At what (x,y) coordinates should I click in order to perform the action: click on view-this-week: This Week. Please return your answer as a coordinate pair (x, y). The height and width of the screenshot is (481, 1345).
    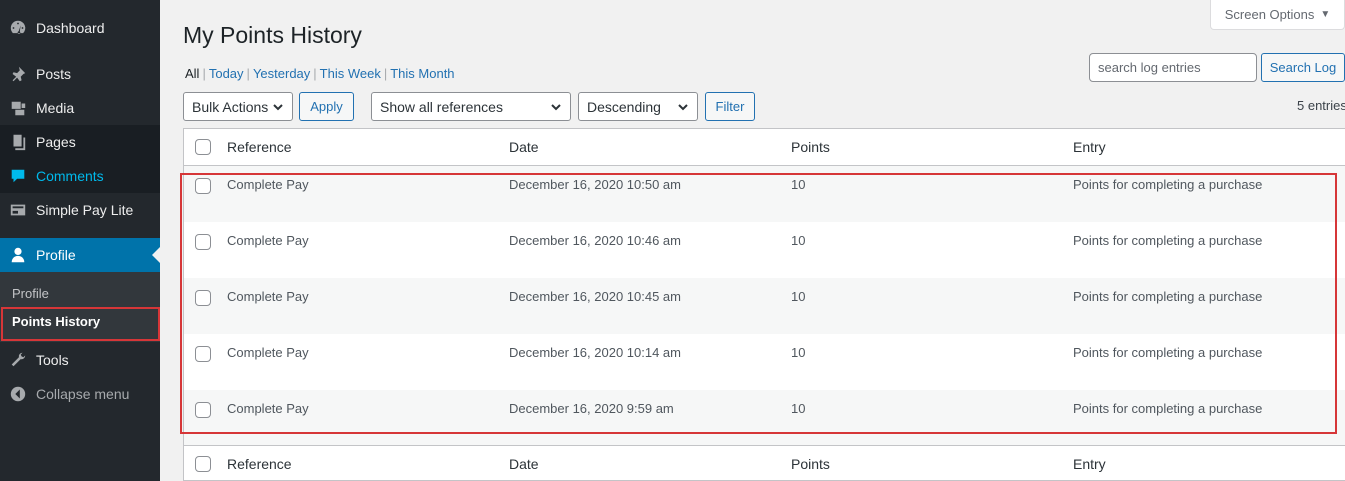
    Looking at the image, I should click on (350, 73).